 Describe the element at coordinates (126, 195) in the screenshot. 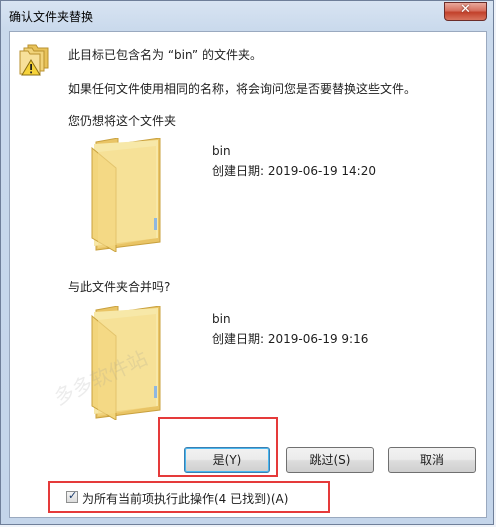

I see `target-folder-icon` at that location.